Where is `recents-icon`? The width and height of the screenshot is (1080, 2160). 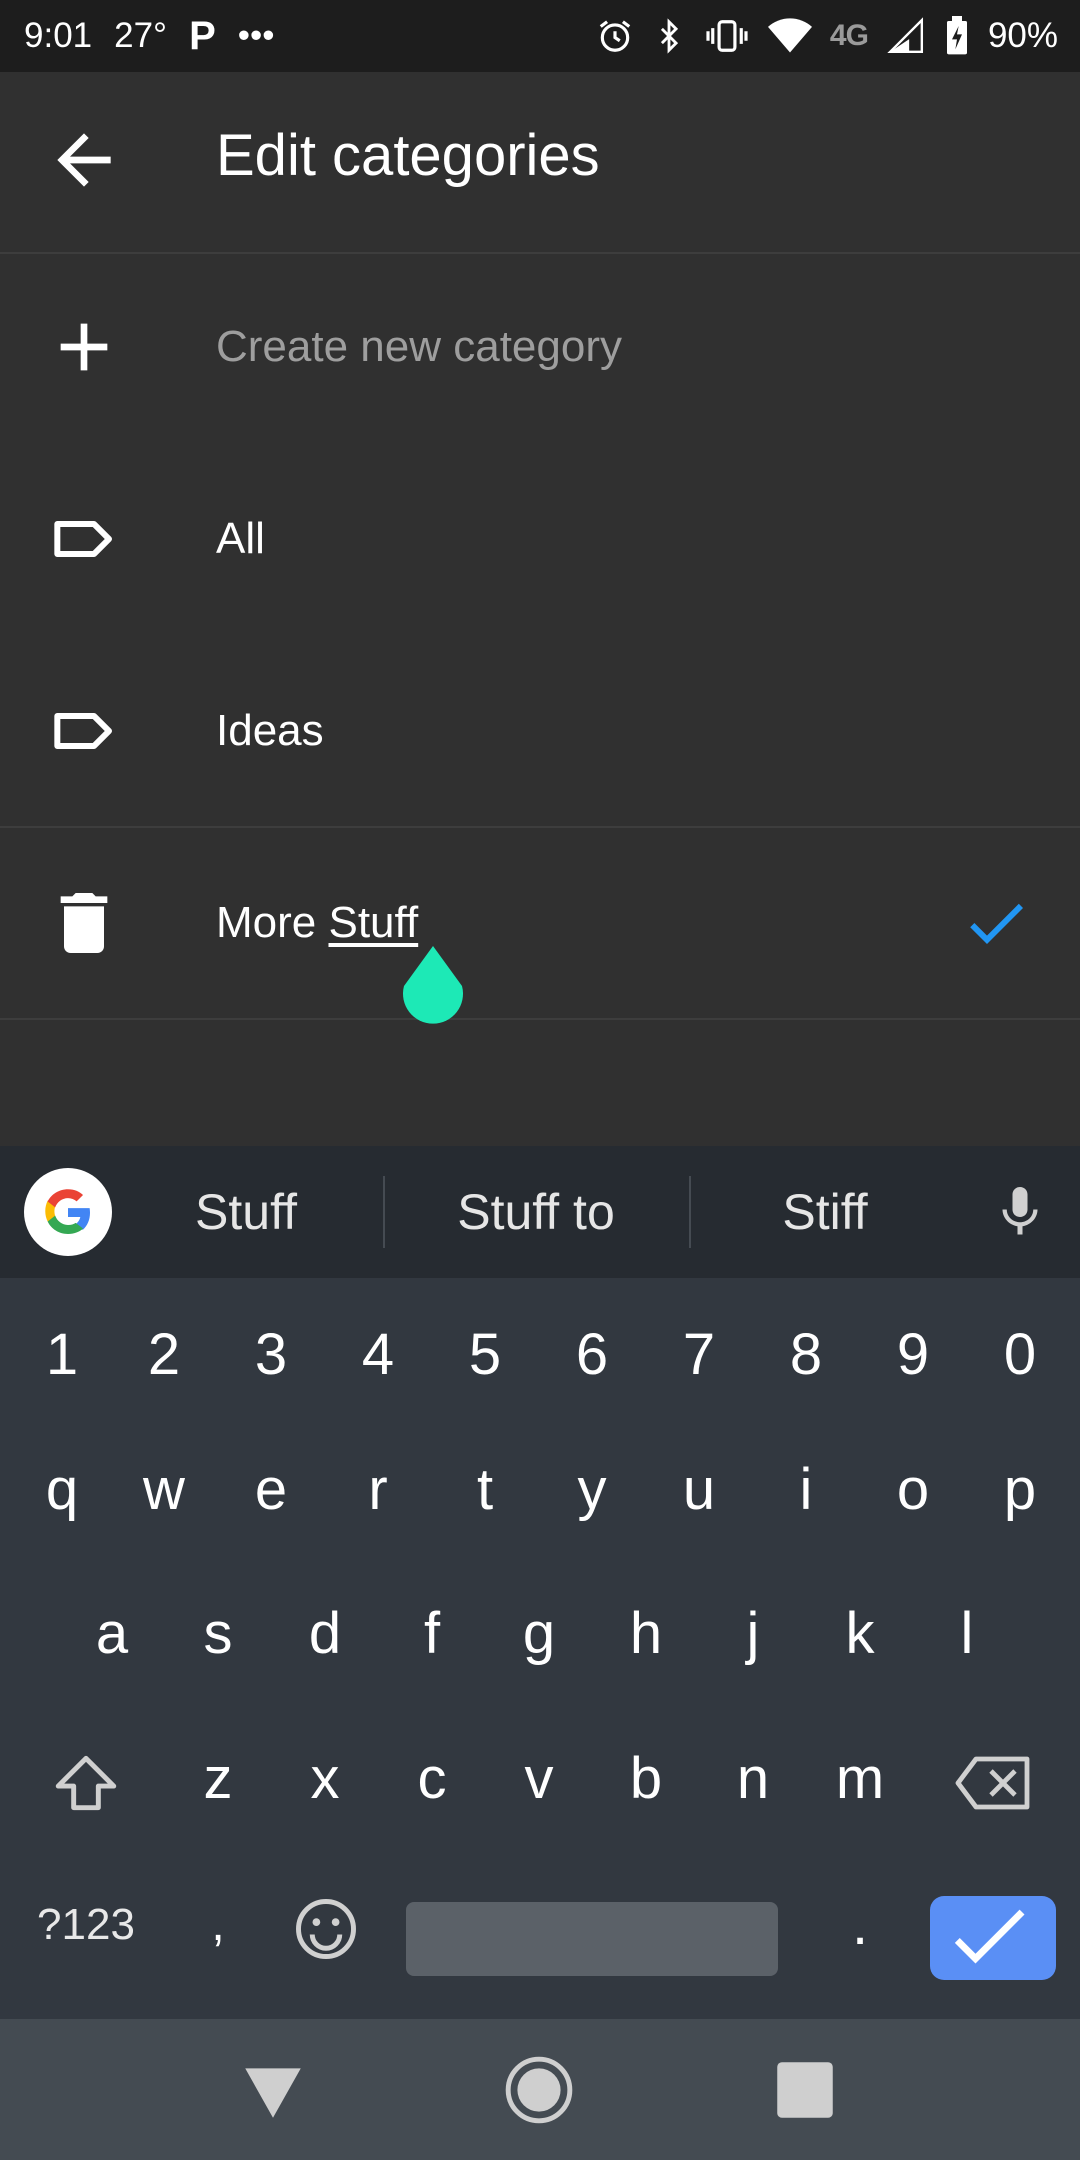 recents-icon is located at coordinates (805, 2090).